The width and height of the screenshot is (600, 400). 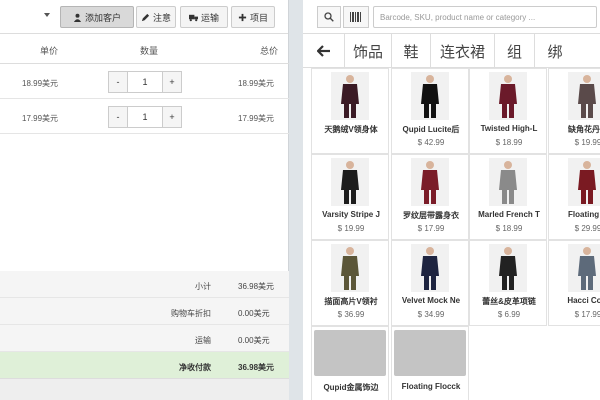 I want to click on product-card: Marled French T $ 18.99, so click(x=508, y=197).